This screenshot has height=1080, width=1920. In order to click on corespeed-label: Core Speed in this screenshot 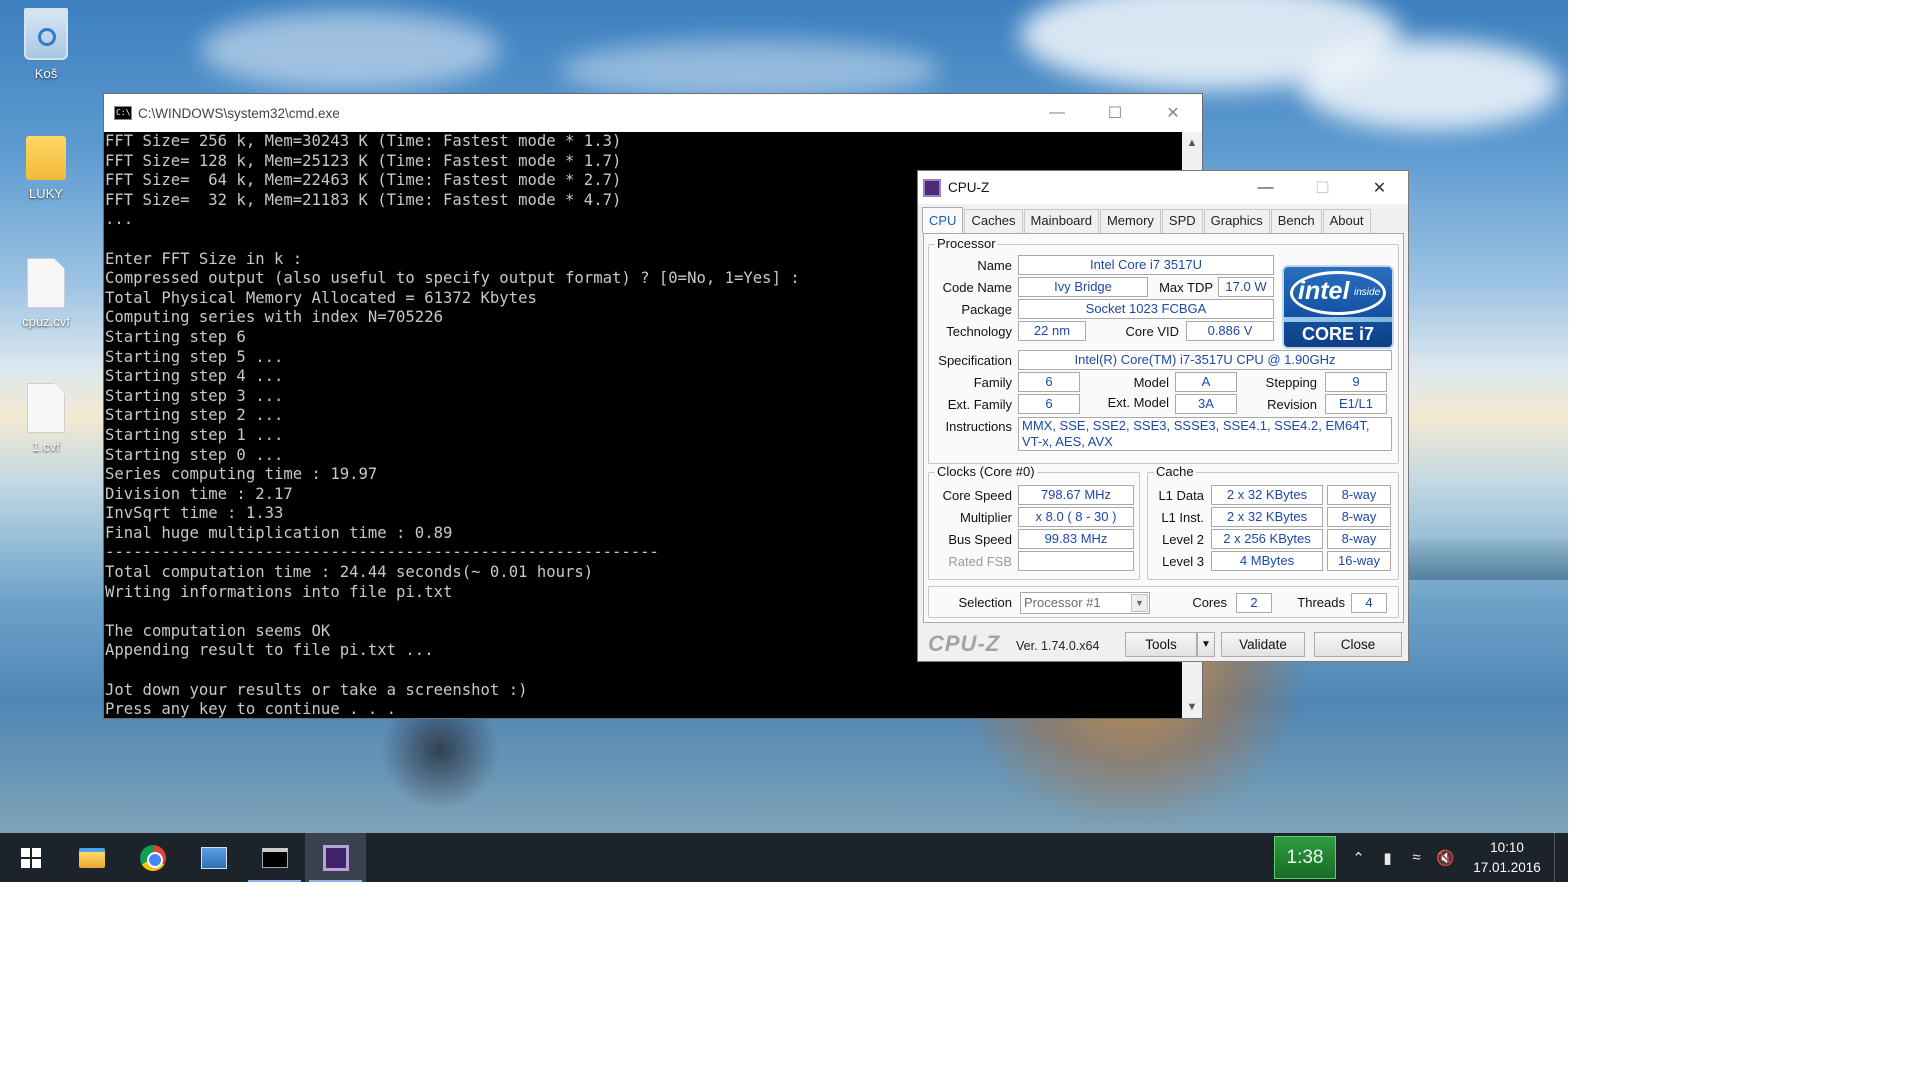, I will do `click(977, 495)`.